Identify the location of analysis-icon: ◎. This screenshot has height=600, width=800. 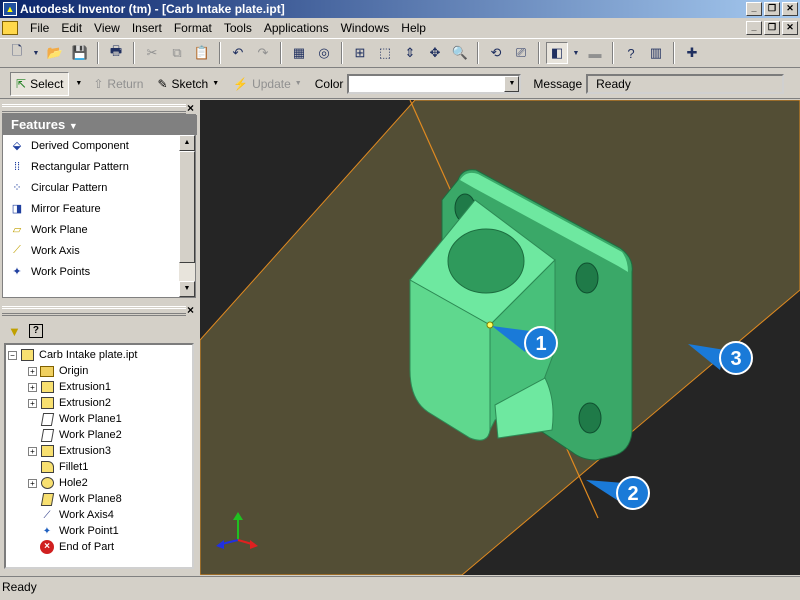
(324, 53).